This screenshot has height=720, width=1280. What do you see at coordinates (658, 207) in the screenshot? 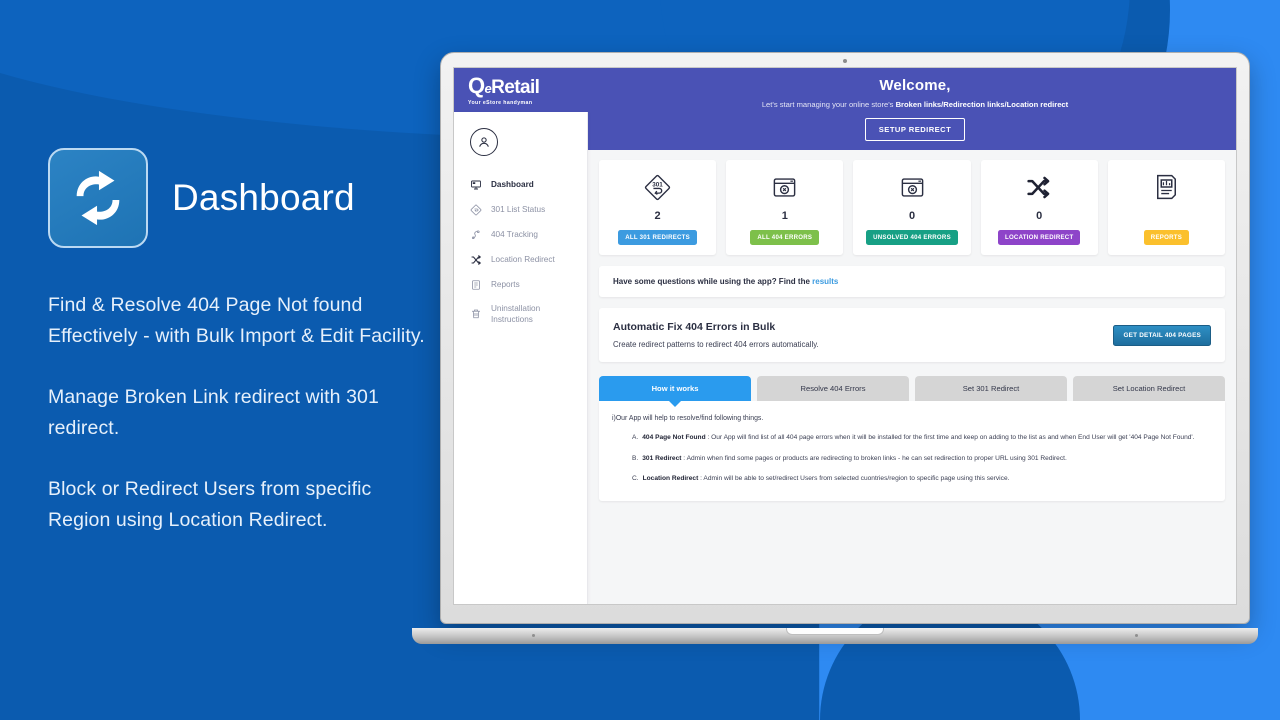
I see `stat-card-301-redirects: 301 2 ALL 301 REDIRECTS` at bounding box center [658, 207].